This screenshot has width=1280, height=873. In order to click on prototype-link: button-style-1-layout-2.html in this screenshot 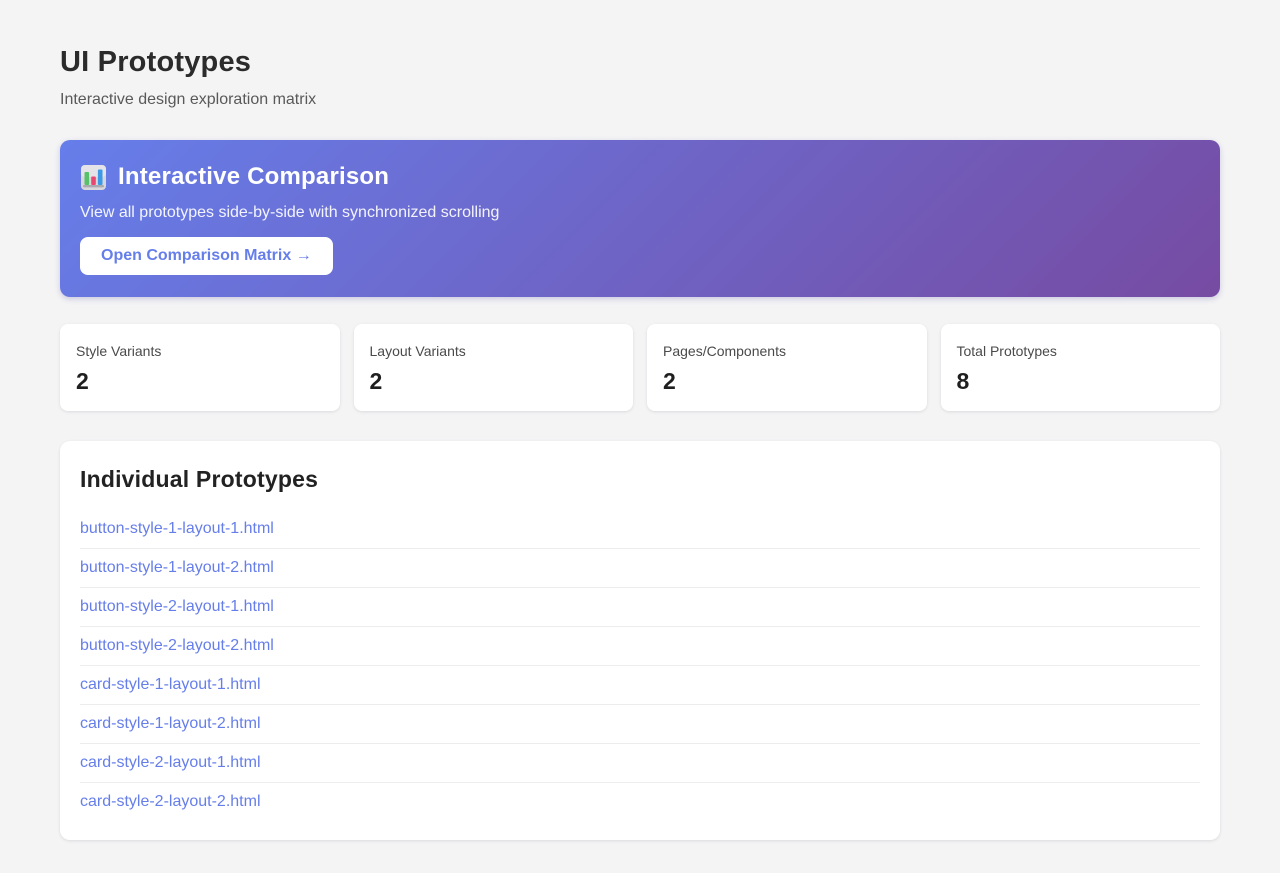, I will do `click(640, 568)`.